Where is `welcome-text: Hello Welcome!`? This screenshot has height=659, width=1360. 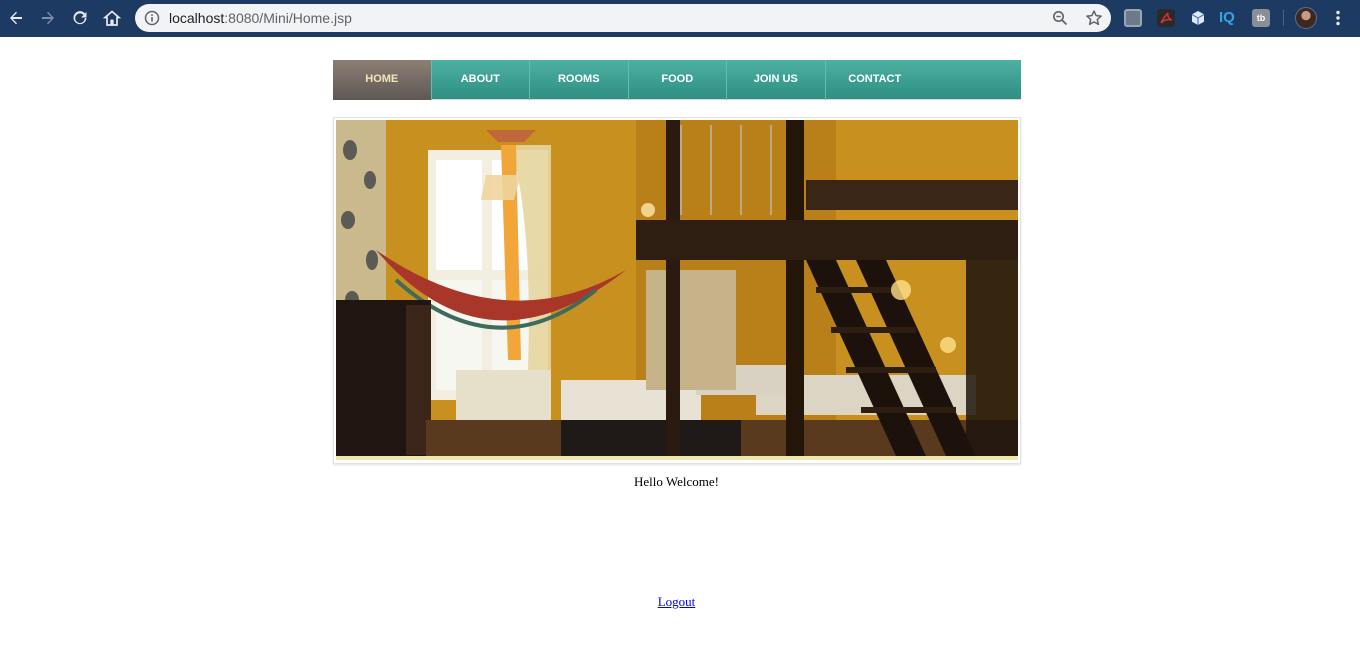
welcome-text: Hello Welcome! is located at coordinates (676, 481).